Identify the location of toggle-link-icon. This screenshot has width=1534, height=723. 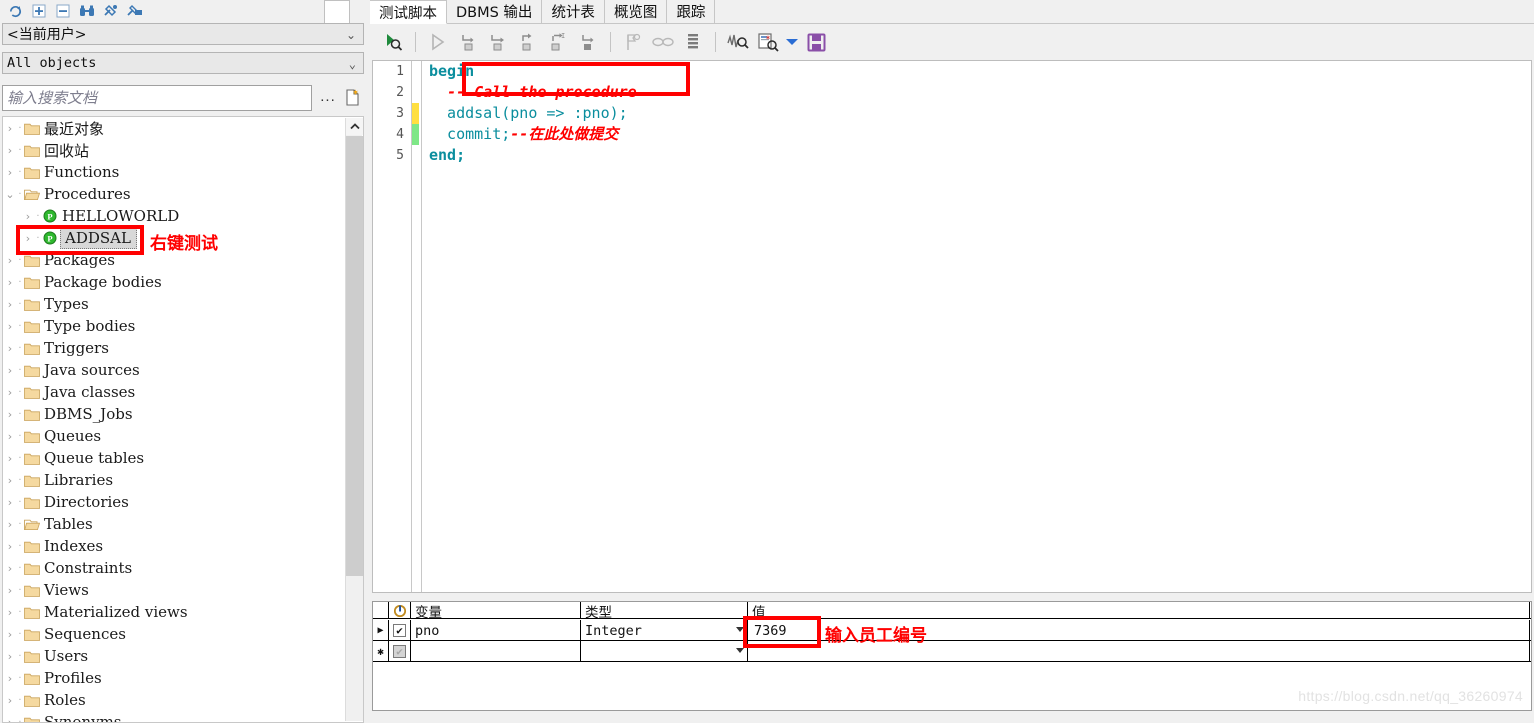
(663, 42).